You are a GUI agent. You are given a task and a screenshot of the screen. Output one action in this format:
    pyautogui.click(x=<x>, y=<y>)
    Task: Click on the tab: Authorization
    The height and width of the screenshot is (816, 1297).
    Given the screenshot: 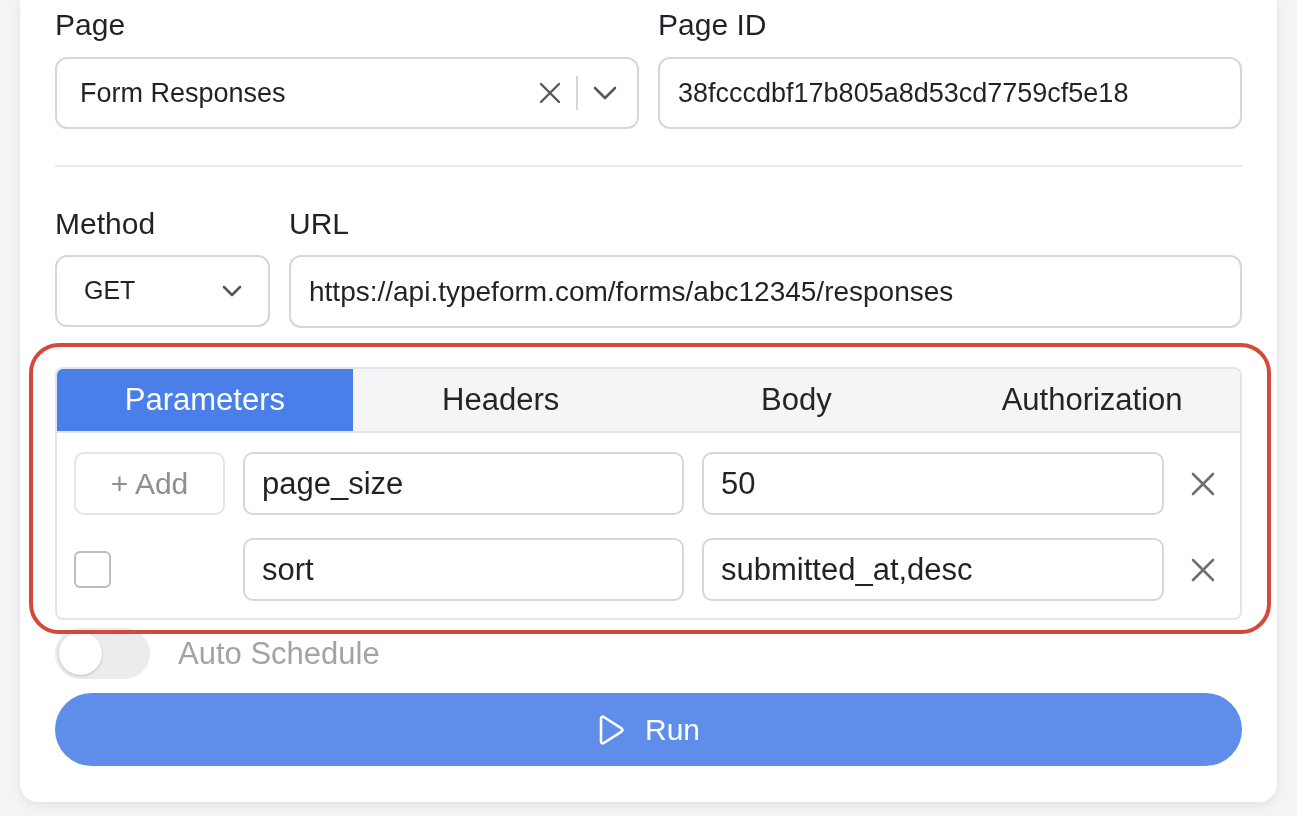 What is the action you would take?
    pyautogui.click(x=1092, y=400)
    